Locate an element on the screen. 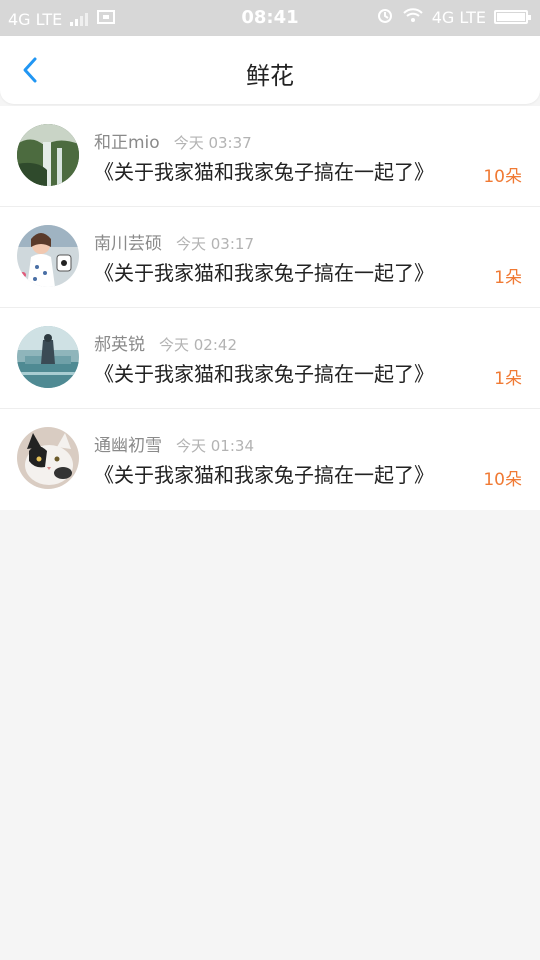 Image resolution: width=540 pixels, height=960 pixels. list-item: 和正mio 今天 03:37 《关于我家猫和我家兔子搞在一起了》 10朵 is located at coordinates (270, 156).